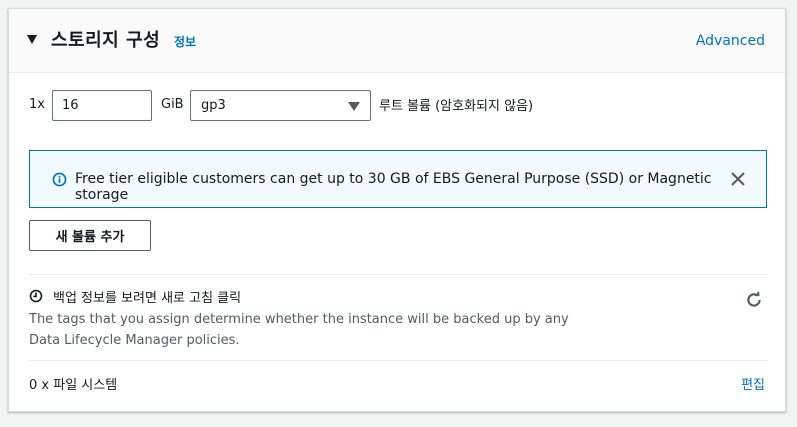 The height and width of the screenshot is (427, 797). I want to click on volume-size-input, so click(102, 105).